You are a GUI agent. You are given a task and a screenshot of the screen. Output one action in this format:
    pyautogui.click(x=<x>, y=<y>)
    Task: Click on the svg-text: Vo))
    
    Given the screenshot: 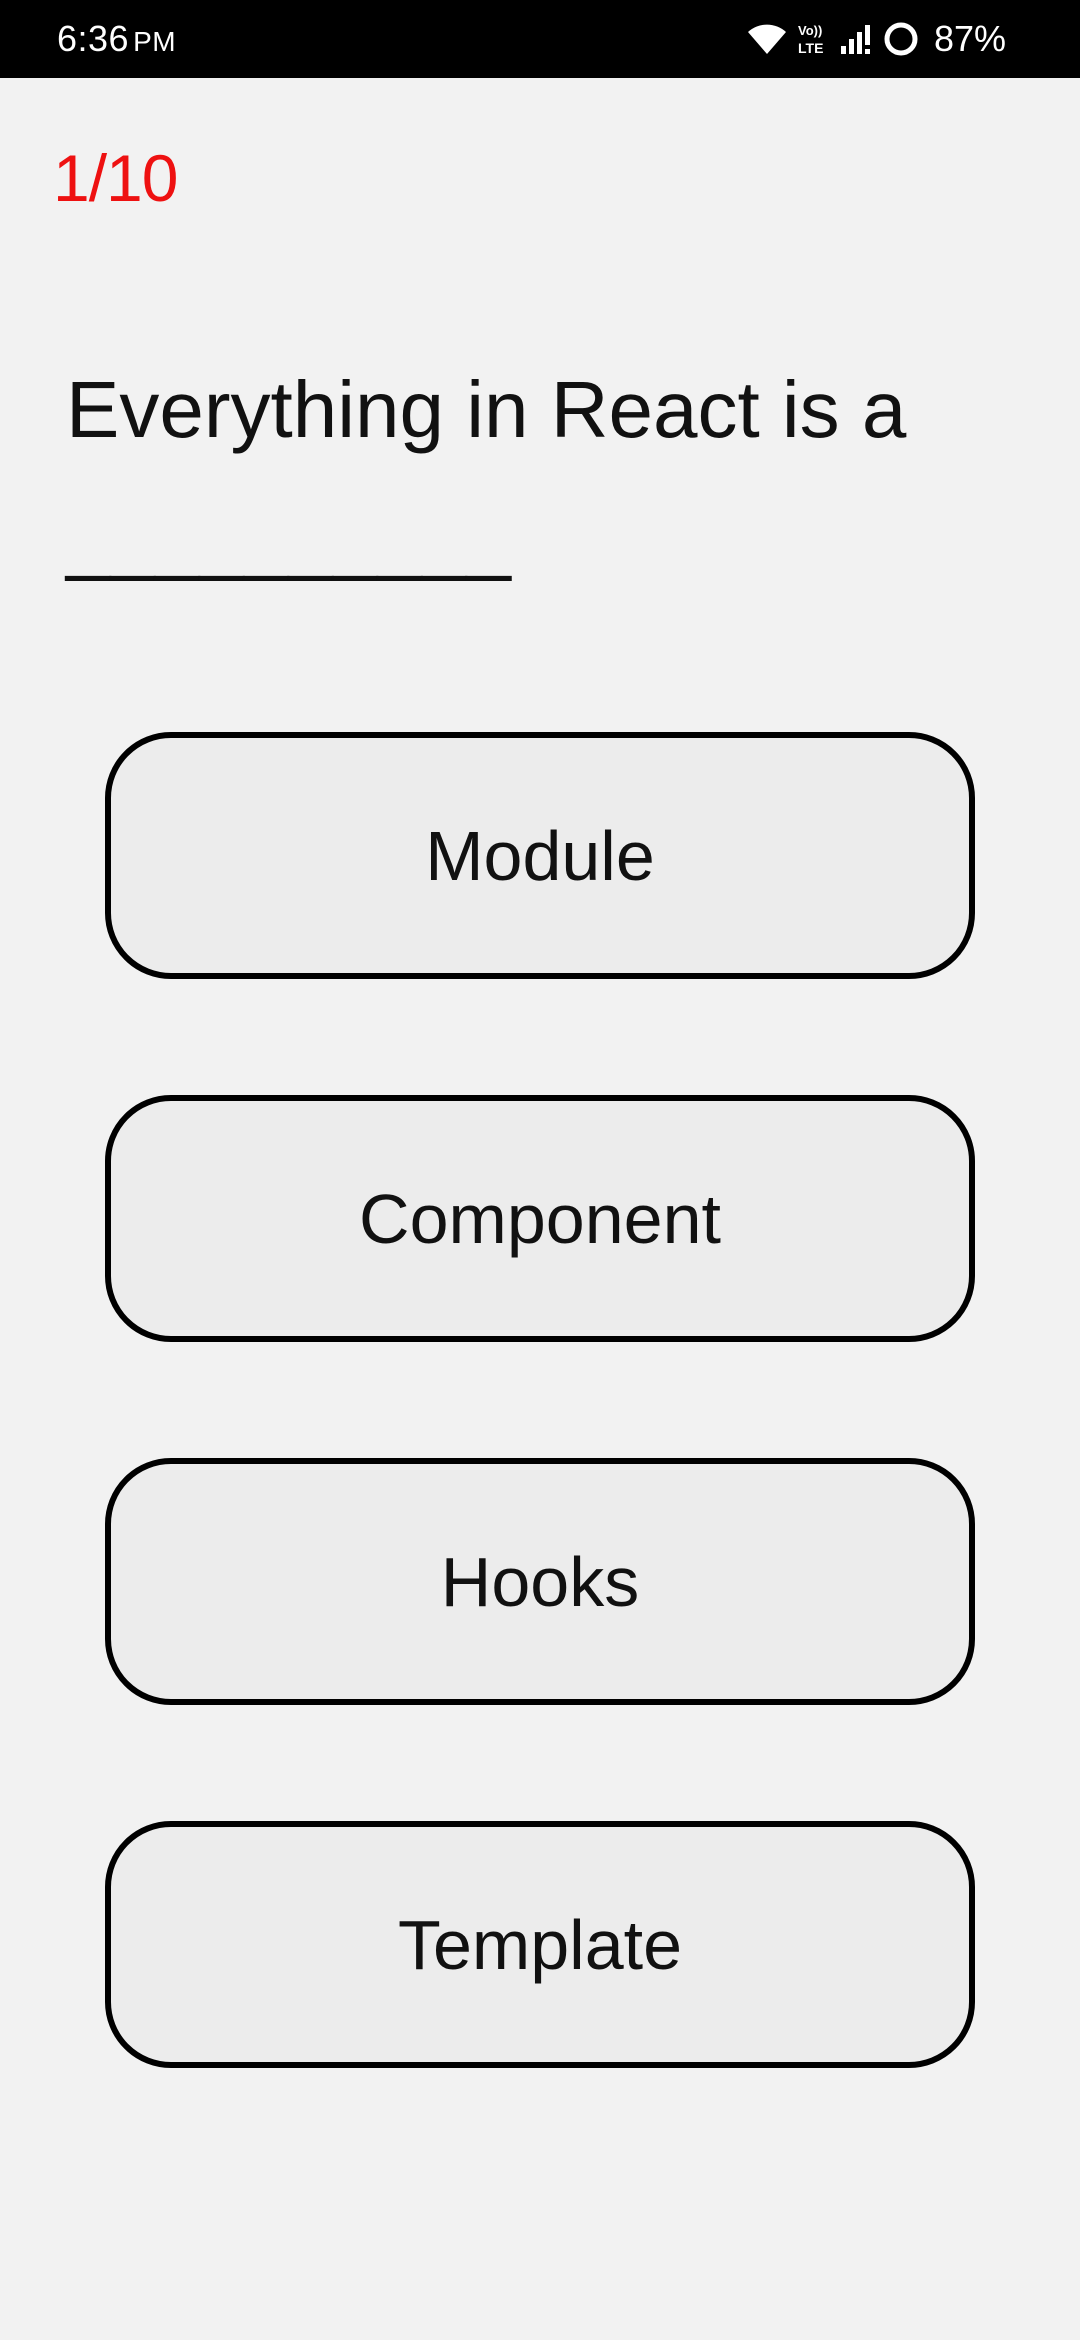 What is the action you would take?
    pyautogui.click(x=810, y=30)
    